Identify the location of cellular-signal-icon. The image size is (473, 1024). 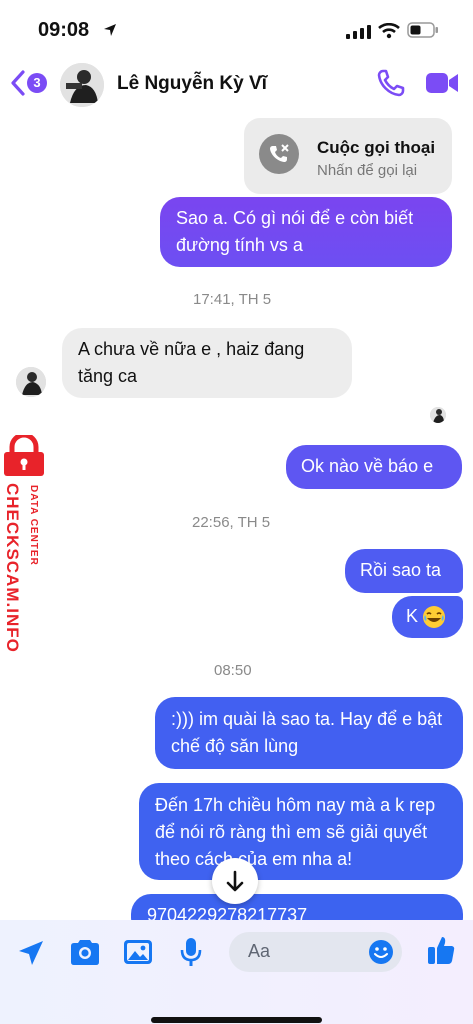
(358, 32).